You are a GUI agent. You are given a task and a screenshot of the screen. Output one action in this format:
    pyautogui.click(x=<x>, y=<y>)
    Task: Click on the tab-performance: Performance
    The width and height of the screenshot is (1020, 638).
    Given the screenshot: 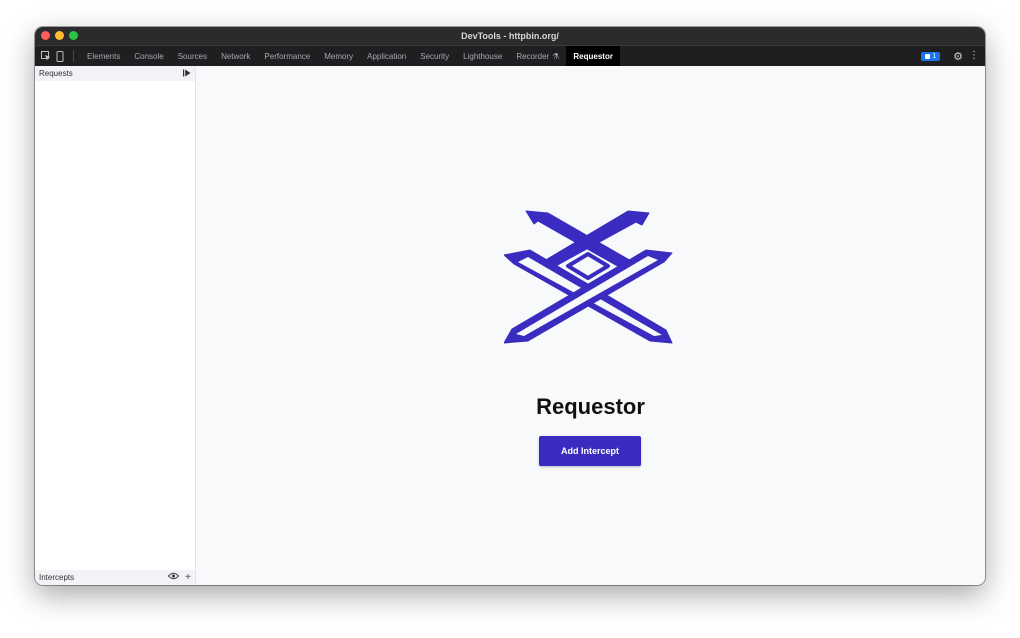 What is the action you would take?
    pyautogui.click(x=287, y=56)
    